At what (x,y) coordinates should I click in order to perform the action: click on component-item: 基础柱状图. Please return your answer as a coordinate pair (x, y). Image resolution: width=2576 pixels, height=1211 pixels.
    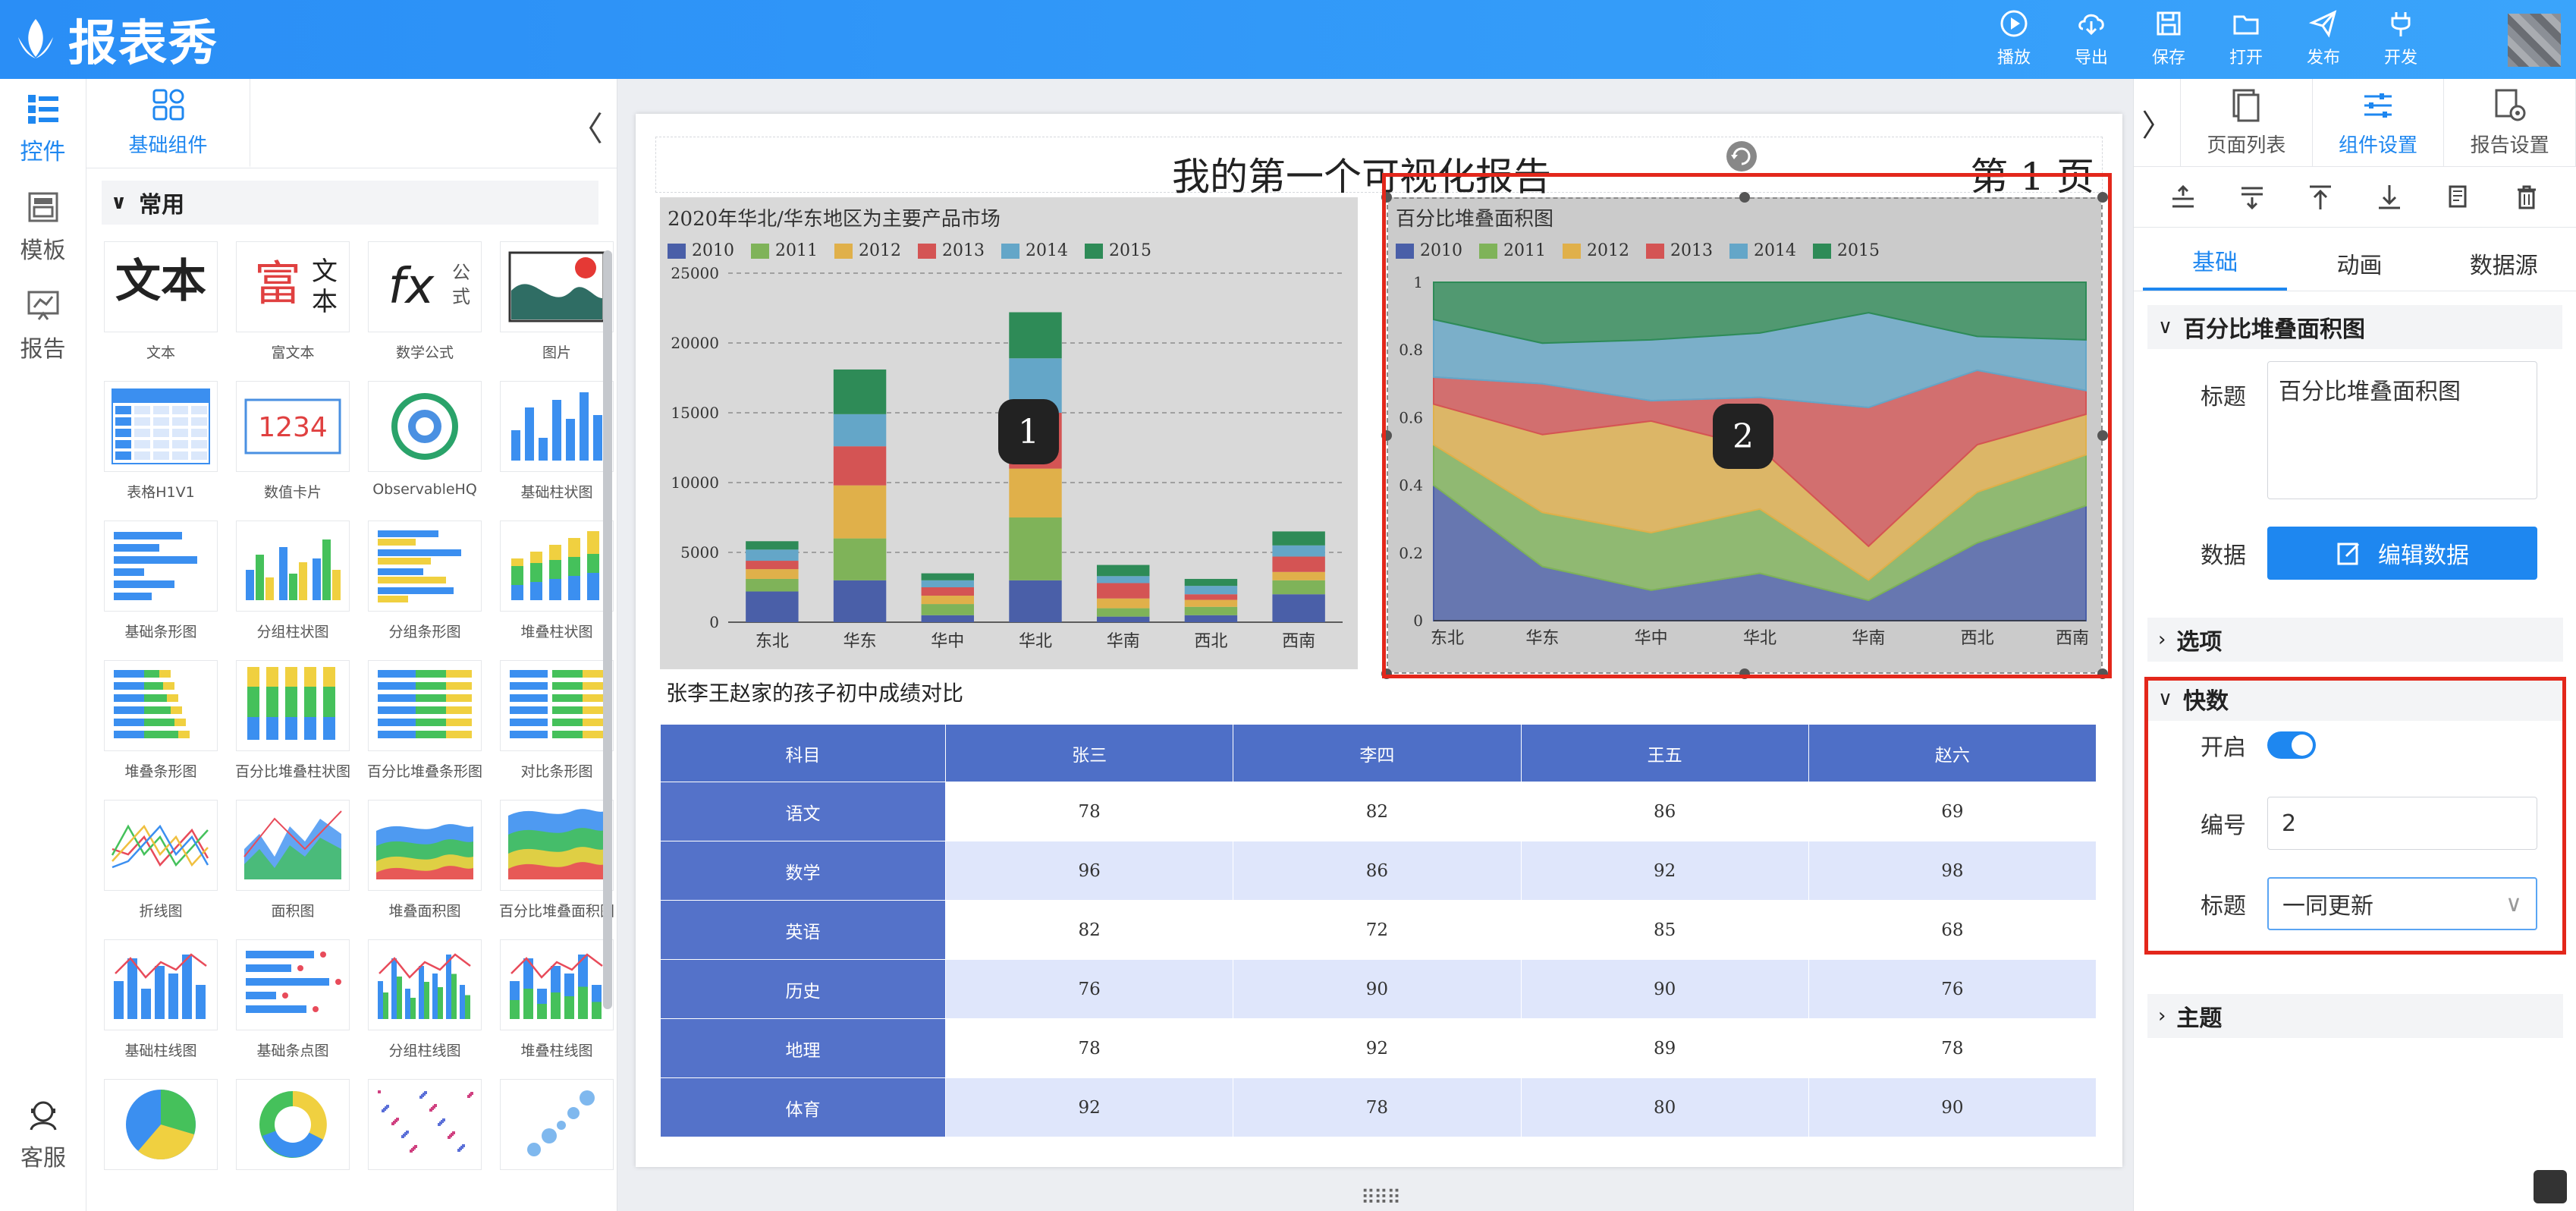
    Looking at the image, I should click on (557, 448).